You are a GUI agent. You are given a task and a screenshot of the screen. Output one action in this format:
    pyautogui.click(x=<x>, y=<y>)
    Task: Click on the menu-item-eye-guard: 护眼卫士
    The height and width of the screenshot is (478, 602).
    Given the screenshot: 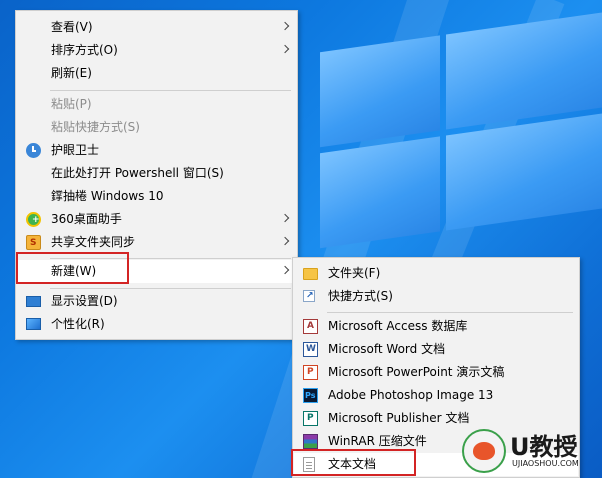 What is the action you would take?
    pyautogui.click(x=156, y=150)
    